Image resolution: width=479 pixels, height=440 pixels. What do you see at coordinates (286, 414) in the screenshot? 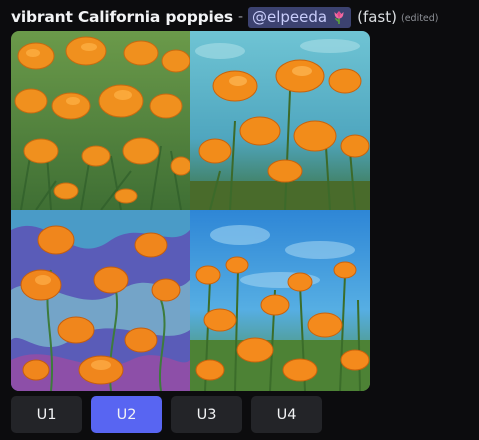
I see `u4-button: U4` at bounding box center [286, 414].